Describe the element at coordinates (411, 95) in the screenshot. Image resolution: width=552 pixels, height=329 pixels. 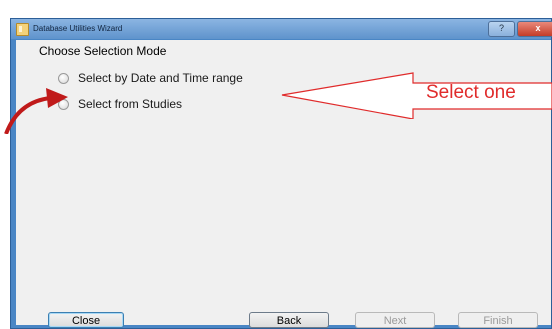
I see `select-one-callout: Select one` at that location.